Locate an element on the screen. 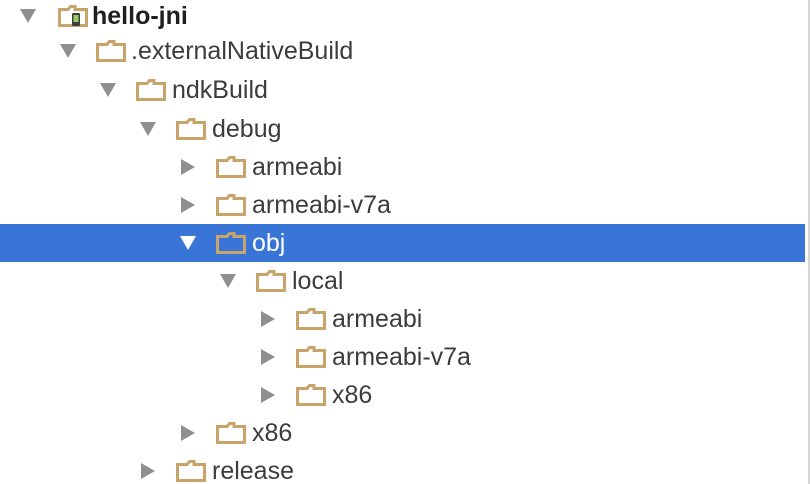  tree-row-release: release is located at coordinates (402, 468).